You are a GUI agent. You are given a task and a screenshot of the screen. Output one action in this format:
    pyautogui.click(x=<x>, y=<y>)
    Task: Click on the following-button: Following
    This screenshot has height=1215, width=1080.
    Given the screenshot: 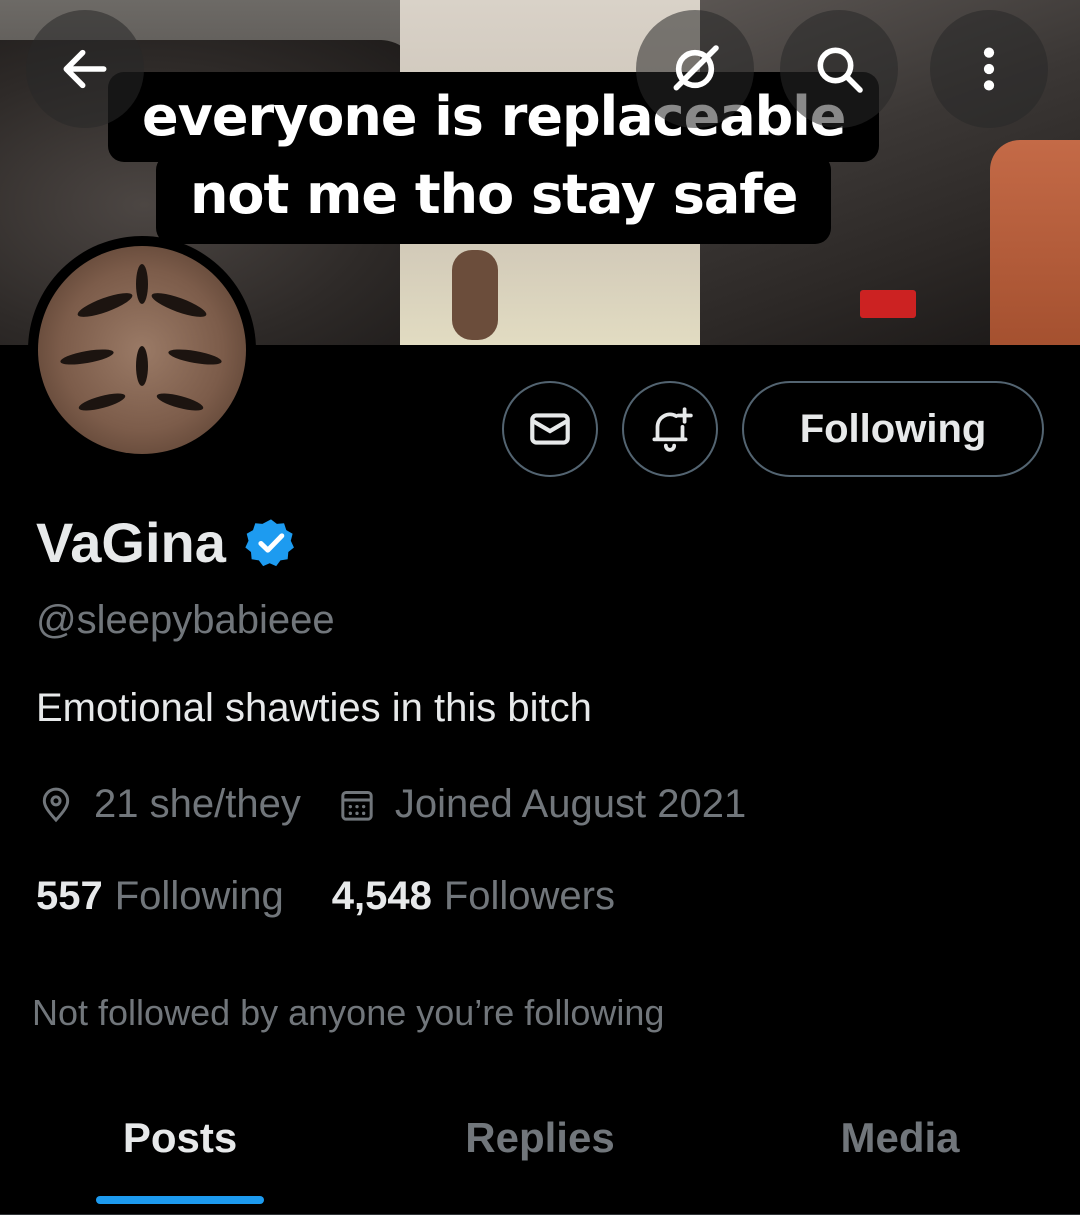 What is the action you would take?
    pyautogui.click(x=893, y=429)
    